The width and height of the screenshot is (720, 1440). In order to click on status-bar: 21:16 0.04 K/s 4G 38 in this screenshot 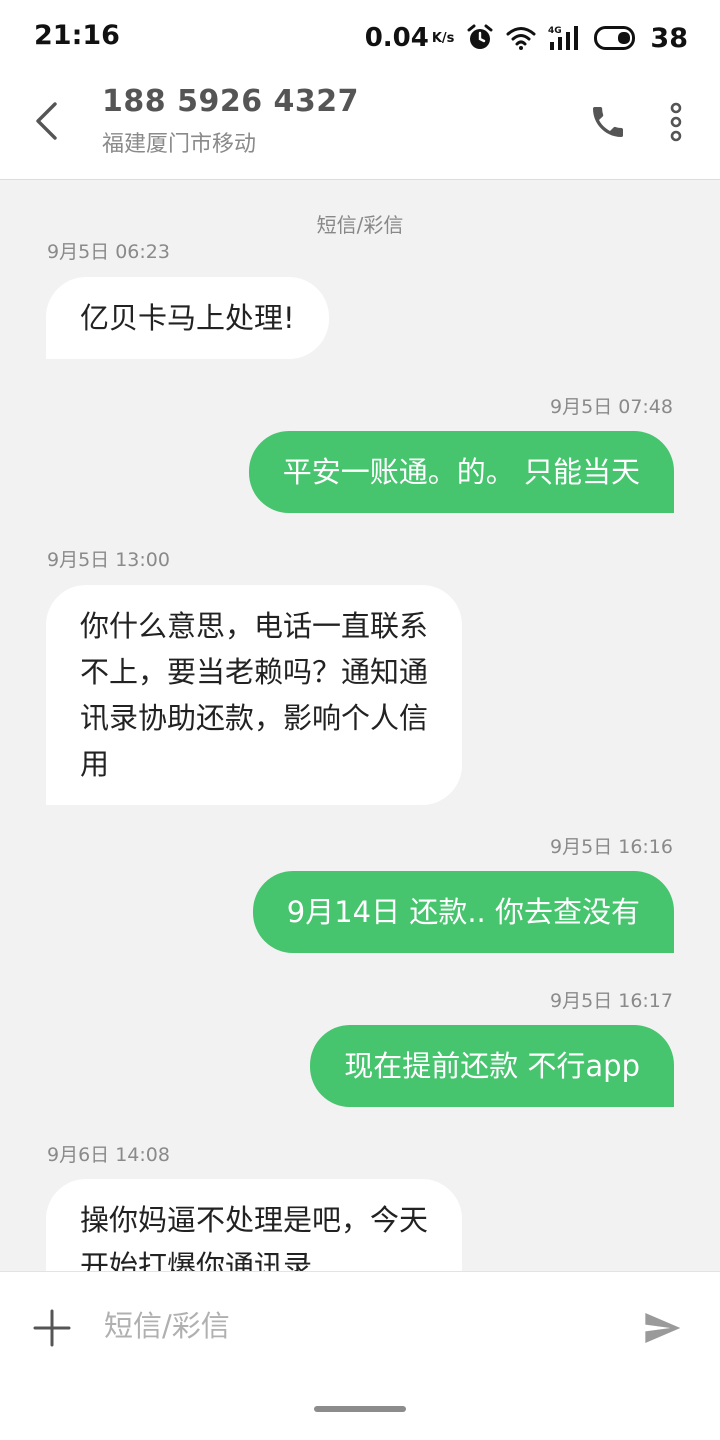, I will do `click(360, 38)`.